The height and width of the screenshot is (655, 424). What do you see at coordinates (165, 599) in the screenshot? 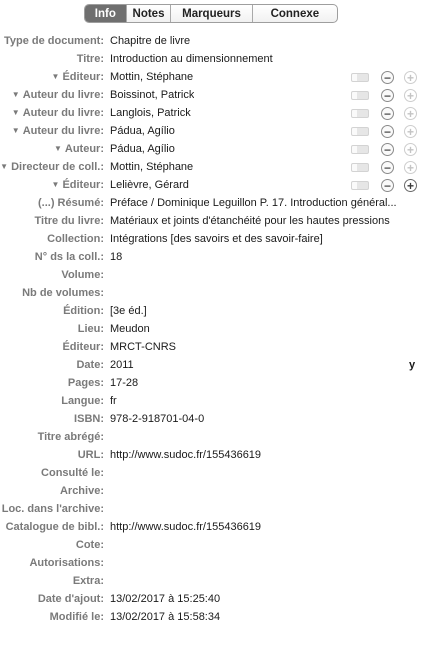
I see `field-value: 13/02/2017 à 15:25:40` at bounding box center [165, 599].